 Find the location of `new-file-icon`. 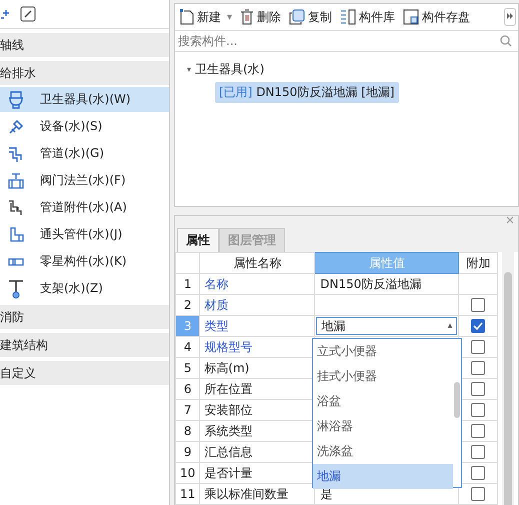

new-file-icon is located at coordinates (187, 17).